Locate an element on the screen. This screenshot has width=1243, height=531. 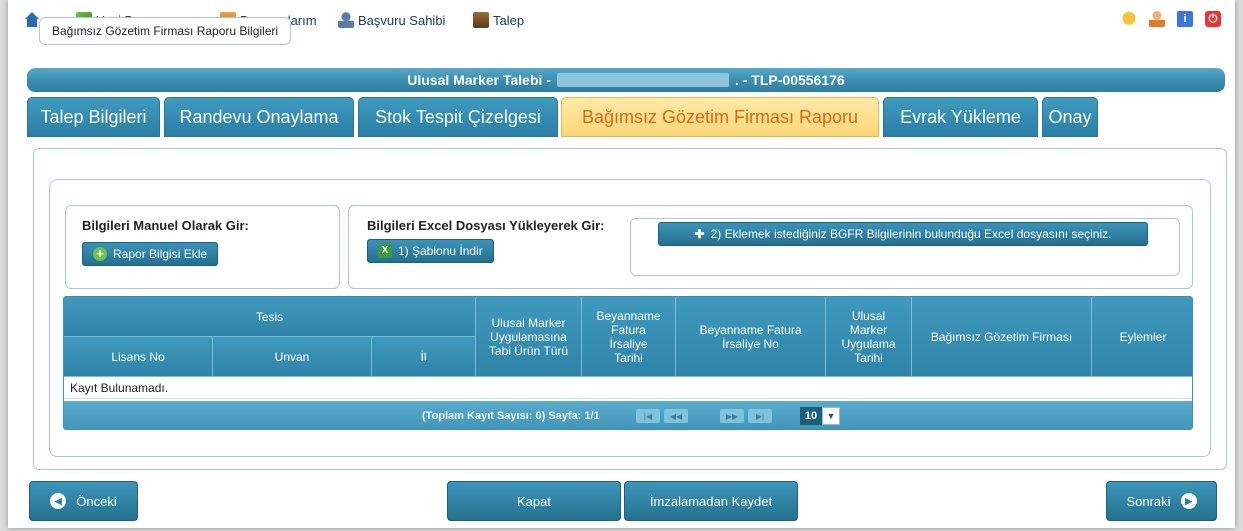
arrow-left-icon: ◀ is located at coordinates (58, 501).